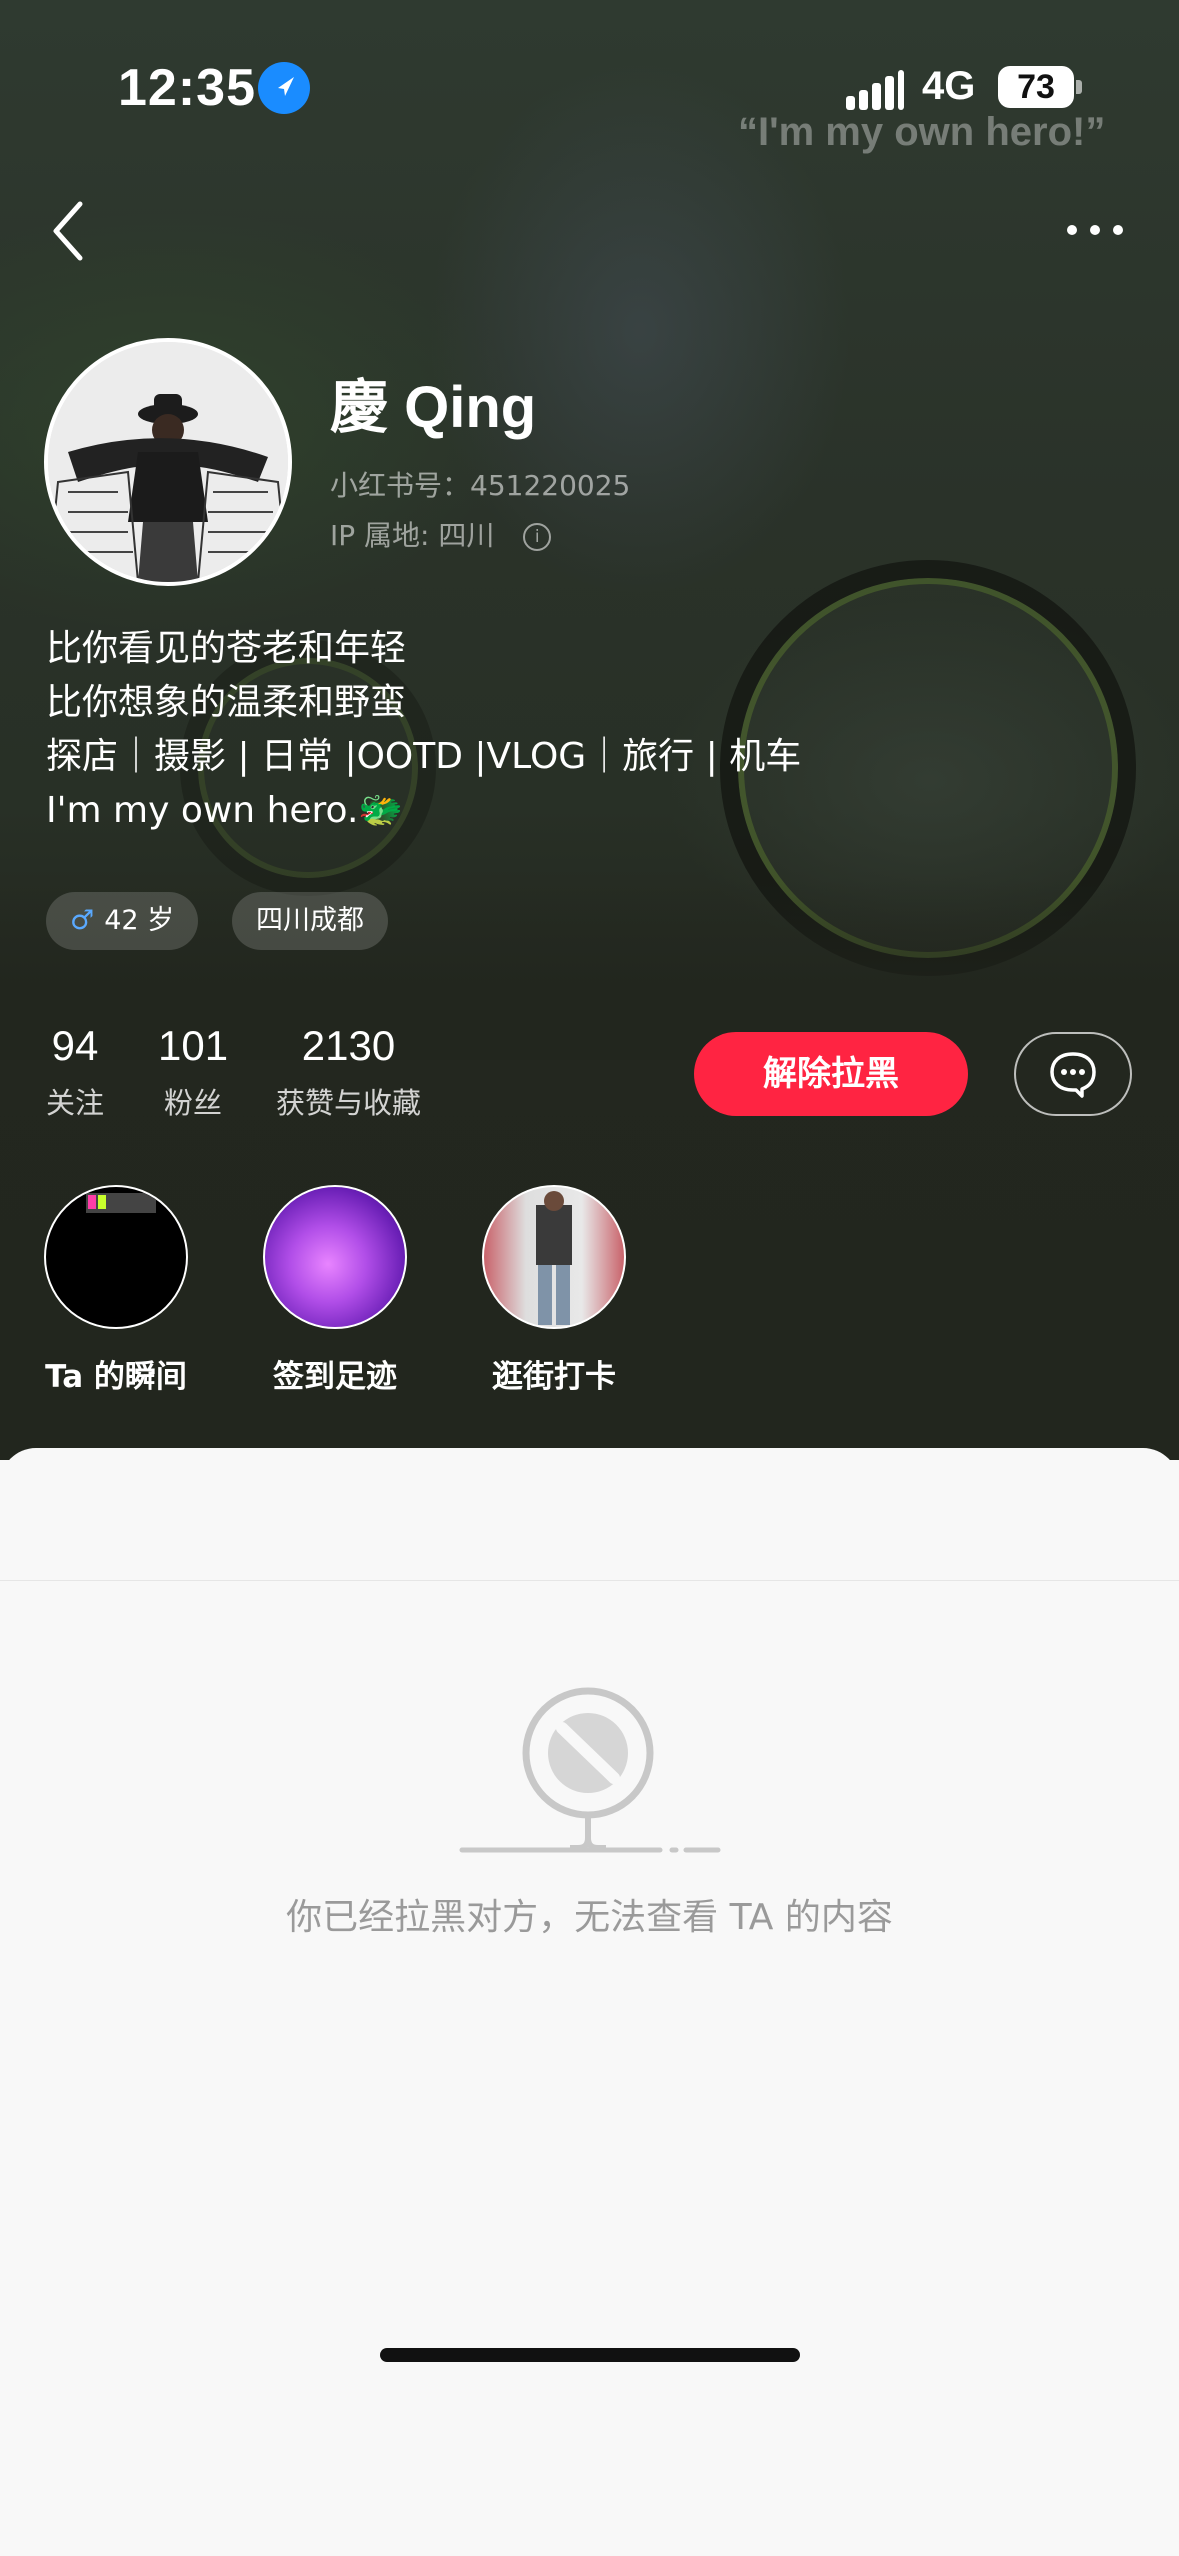 This screenshot has height=2556, width=1179. What do you see at coordinates (412, 535) in the screenshot?
I see `ip-location-text: IP 属地: 四川` at bounding box center [412, 535].